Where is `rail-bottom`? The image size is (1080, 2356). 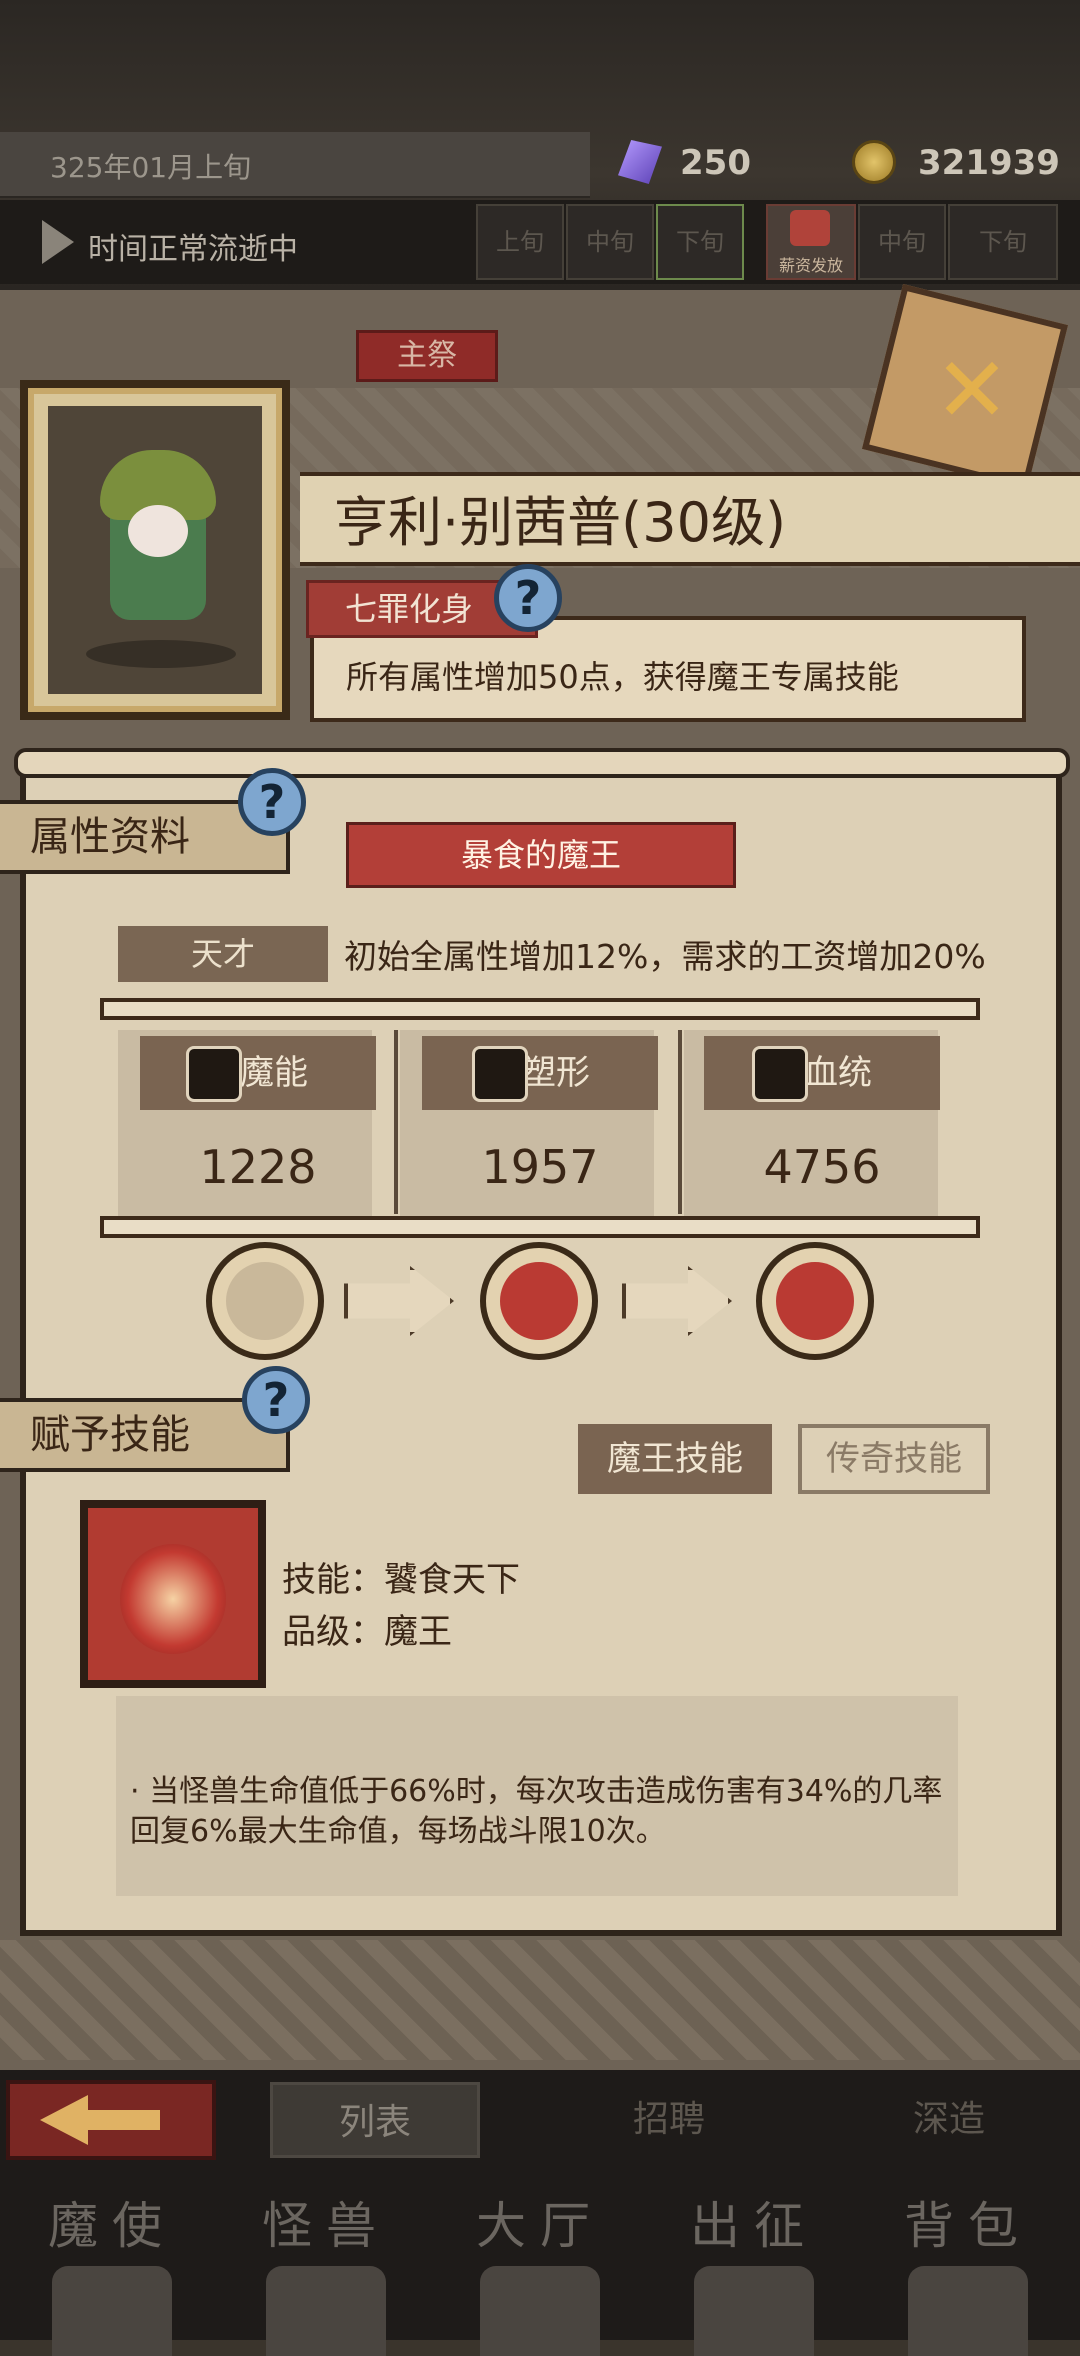 rail-bottom is located at coordinates (540, 1227).